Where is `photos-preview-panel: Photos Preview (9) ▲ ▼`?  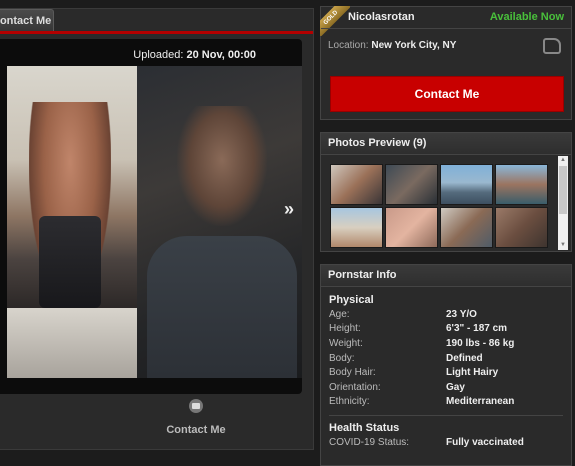 photos-preview-panel: Photos Preview (9) ▲ ▼ is located at coordinates (446, 192).